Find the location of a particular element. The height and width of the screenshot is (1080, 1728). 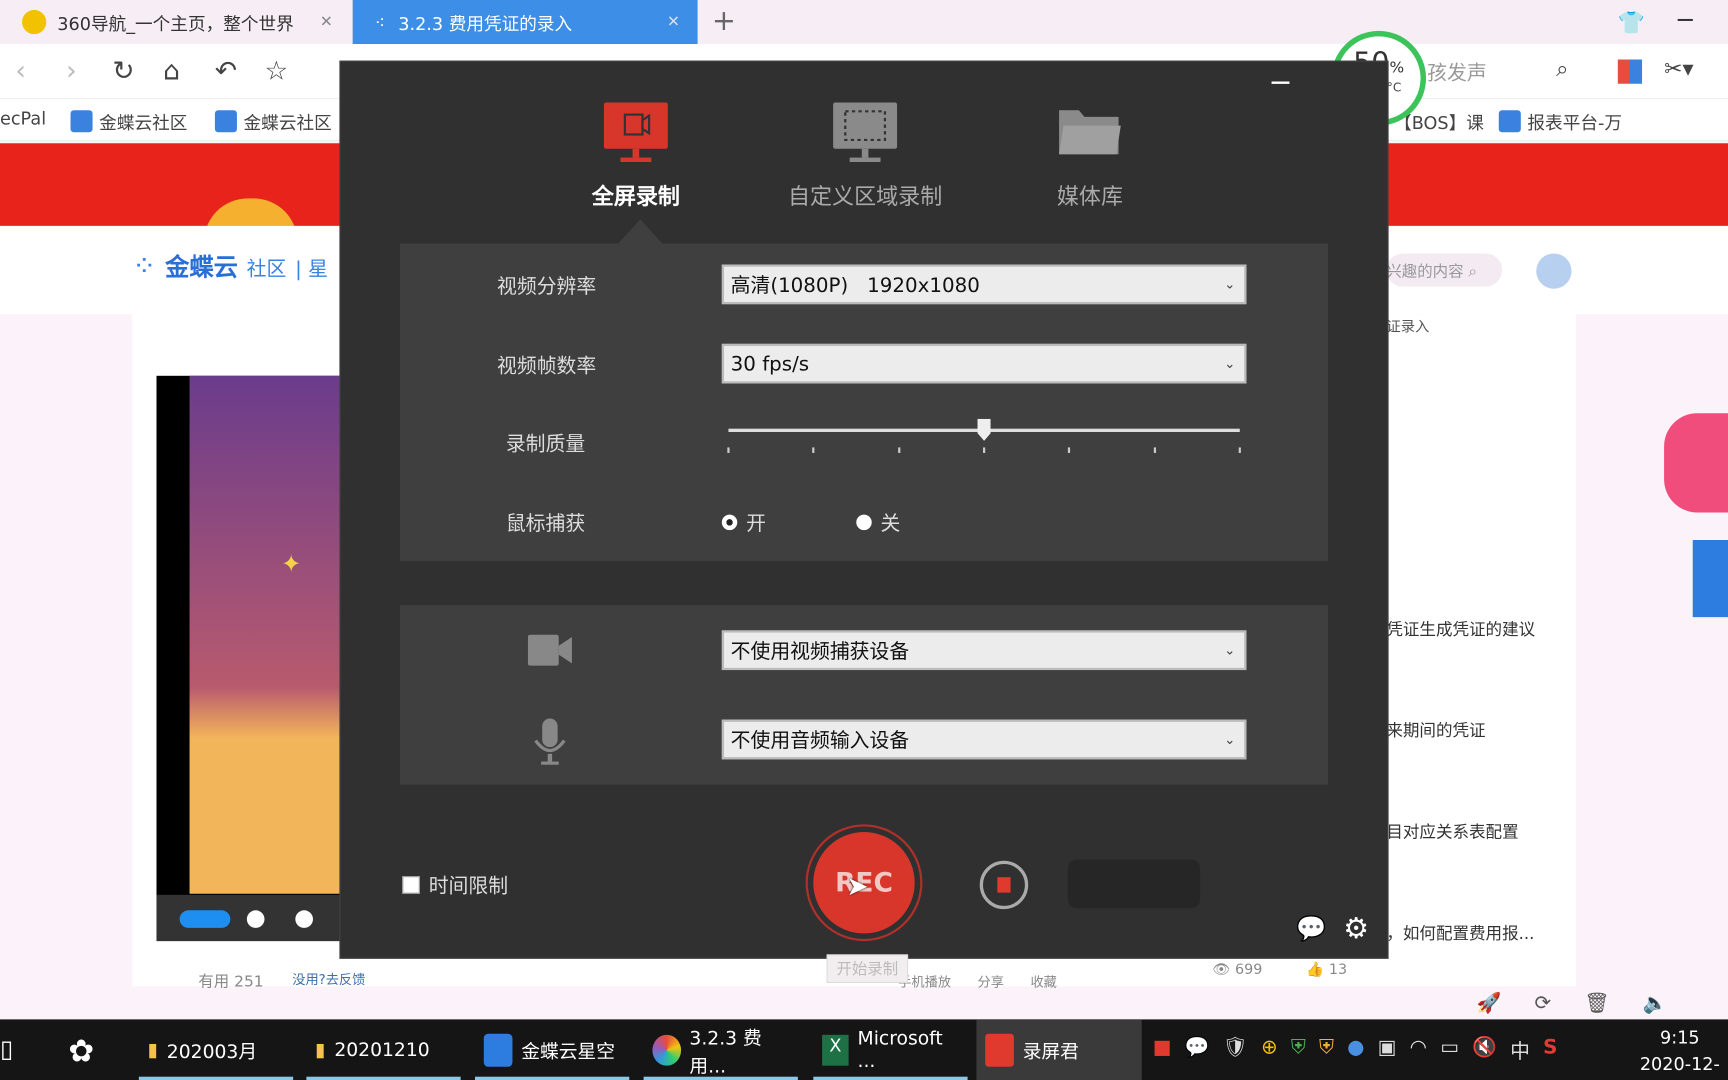

site-logo: ⁘ 金蝶云 社区 | 星 is located at coordinates (230, 265).